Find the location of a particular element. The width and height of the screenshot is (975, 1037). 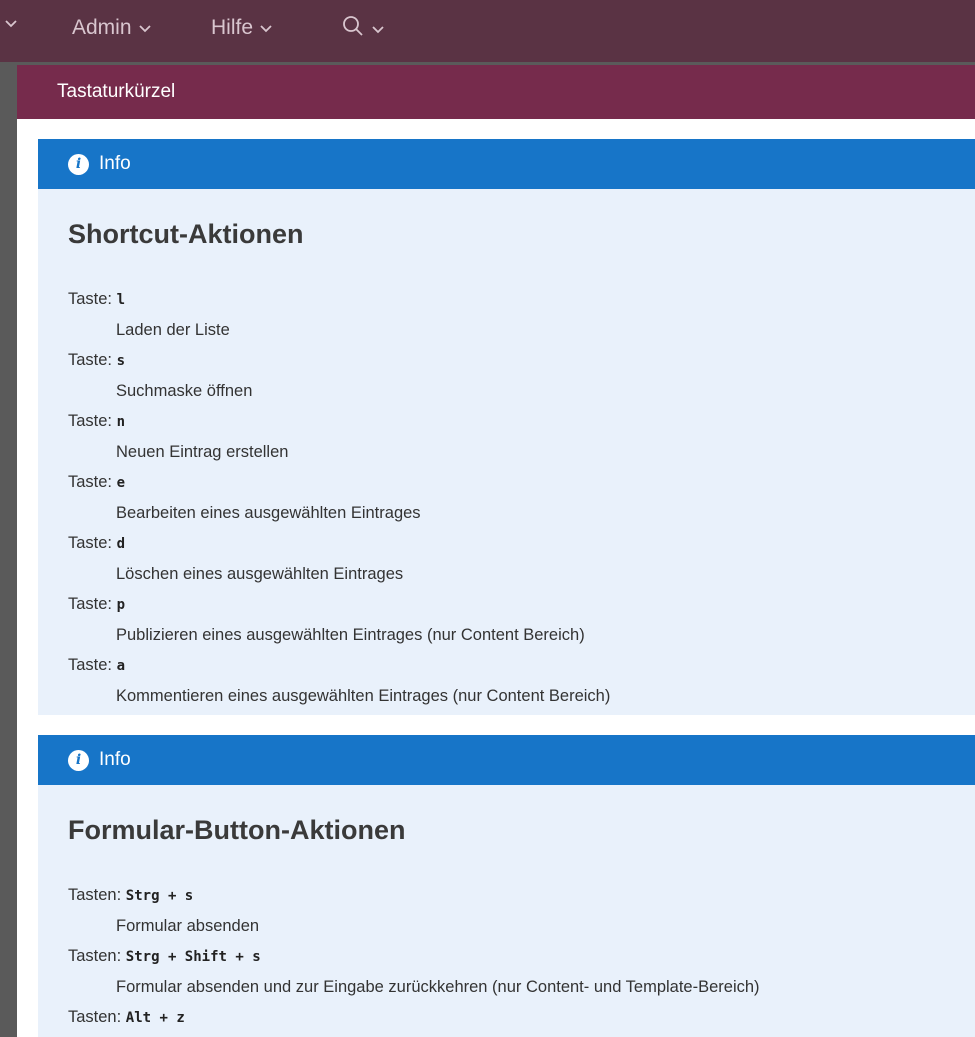

key-code: n is located at coordinates (121, 422).